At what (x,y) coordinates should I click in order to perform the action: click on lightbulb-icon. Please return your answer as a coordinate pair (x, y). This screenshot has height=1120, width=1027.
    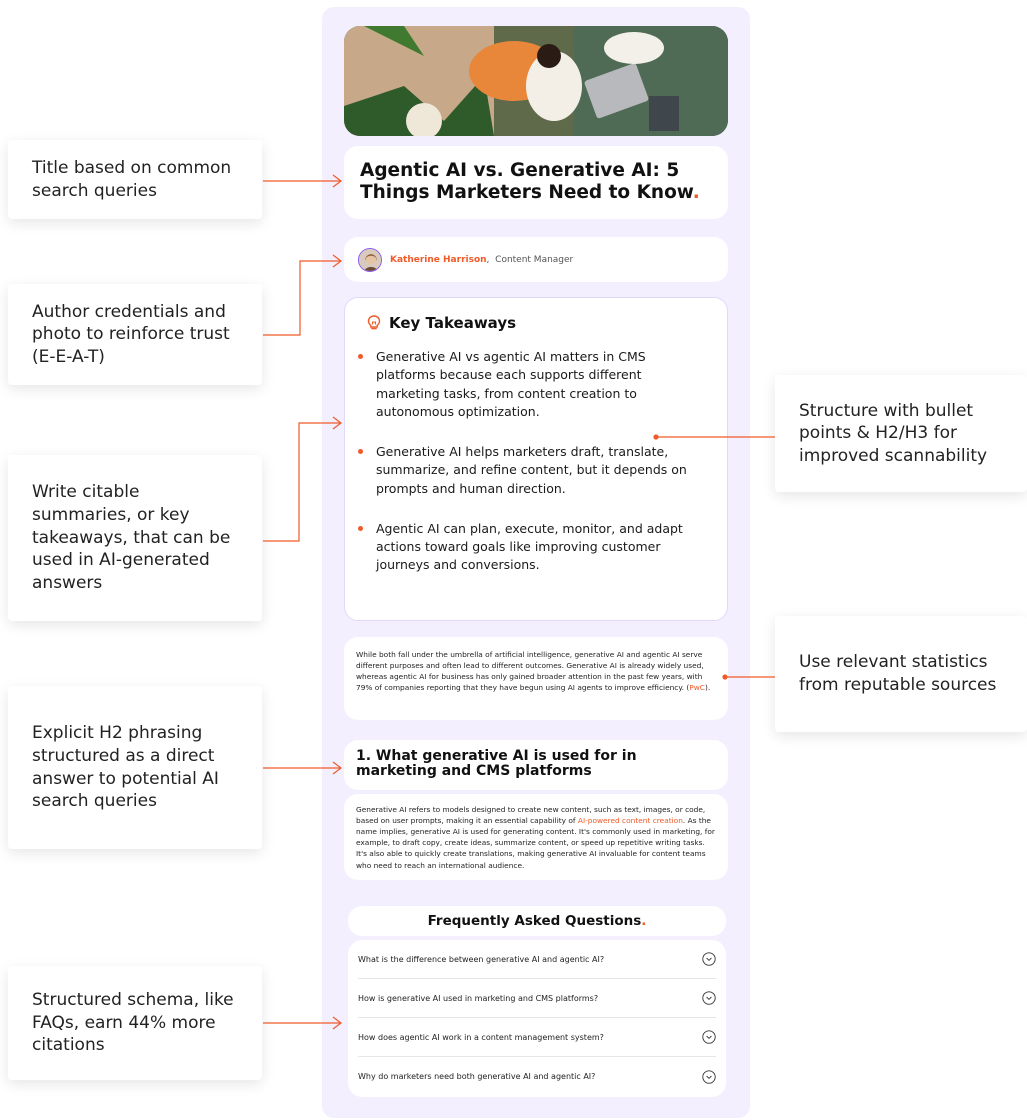
    Looking at the image, I should click on (374, 322).